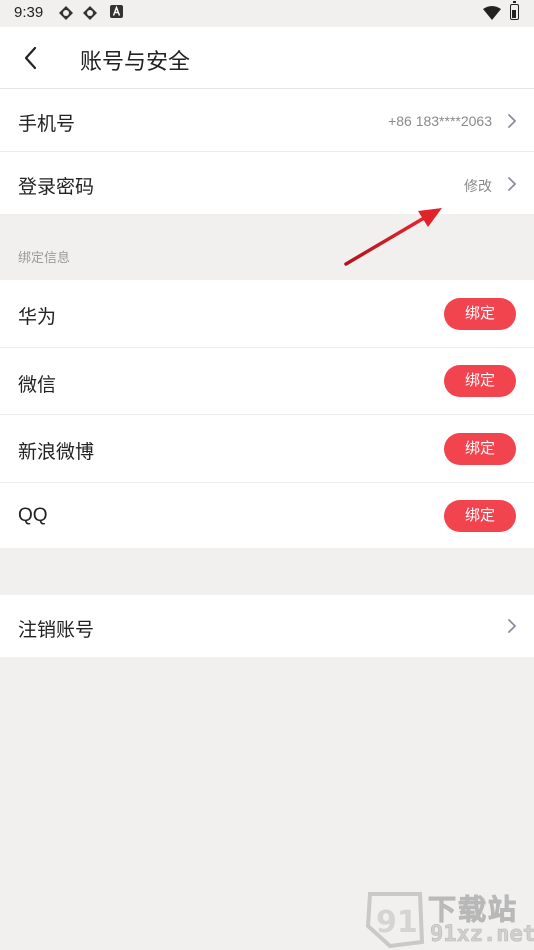  Describe the element at coordinates (56, 187) in the screenshot. I see `password-label: 登录密码` at that location.